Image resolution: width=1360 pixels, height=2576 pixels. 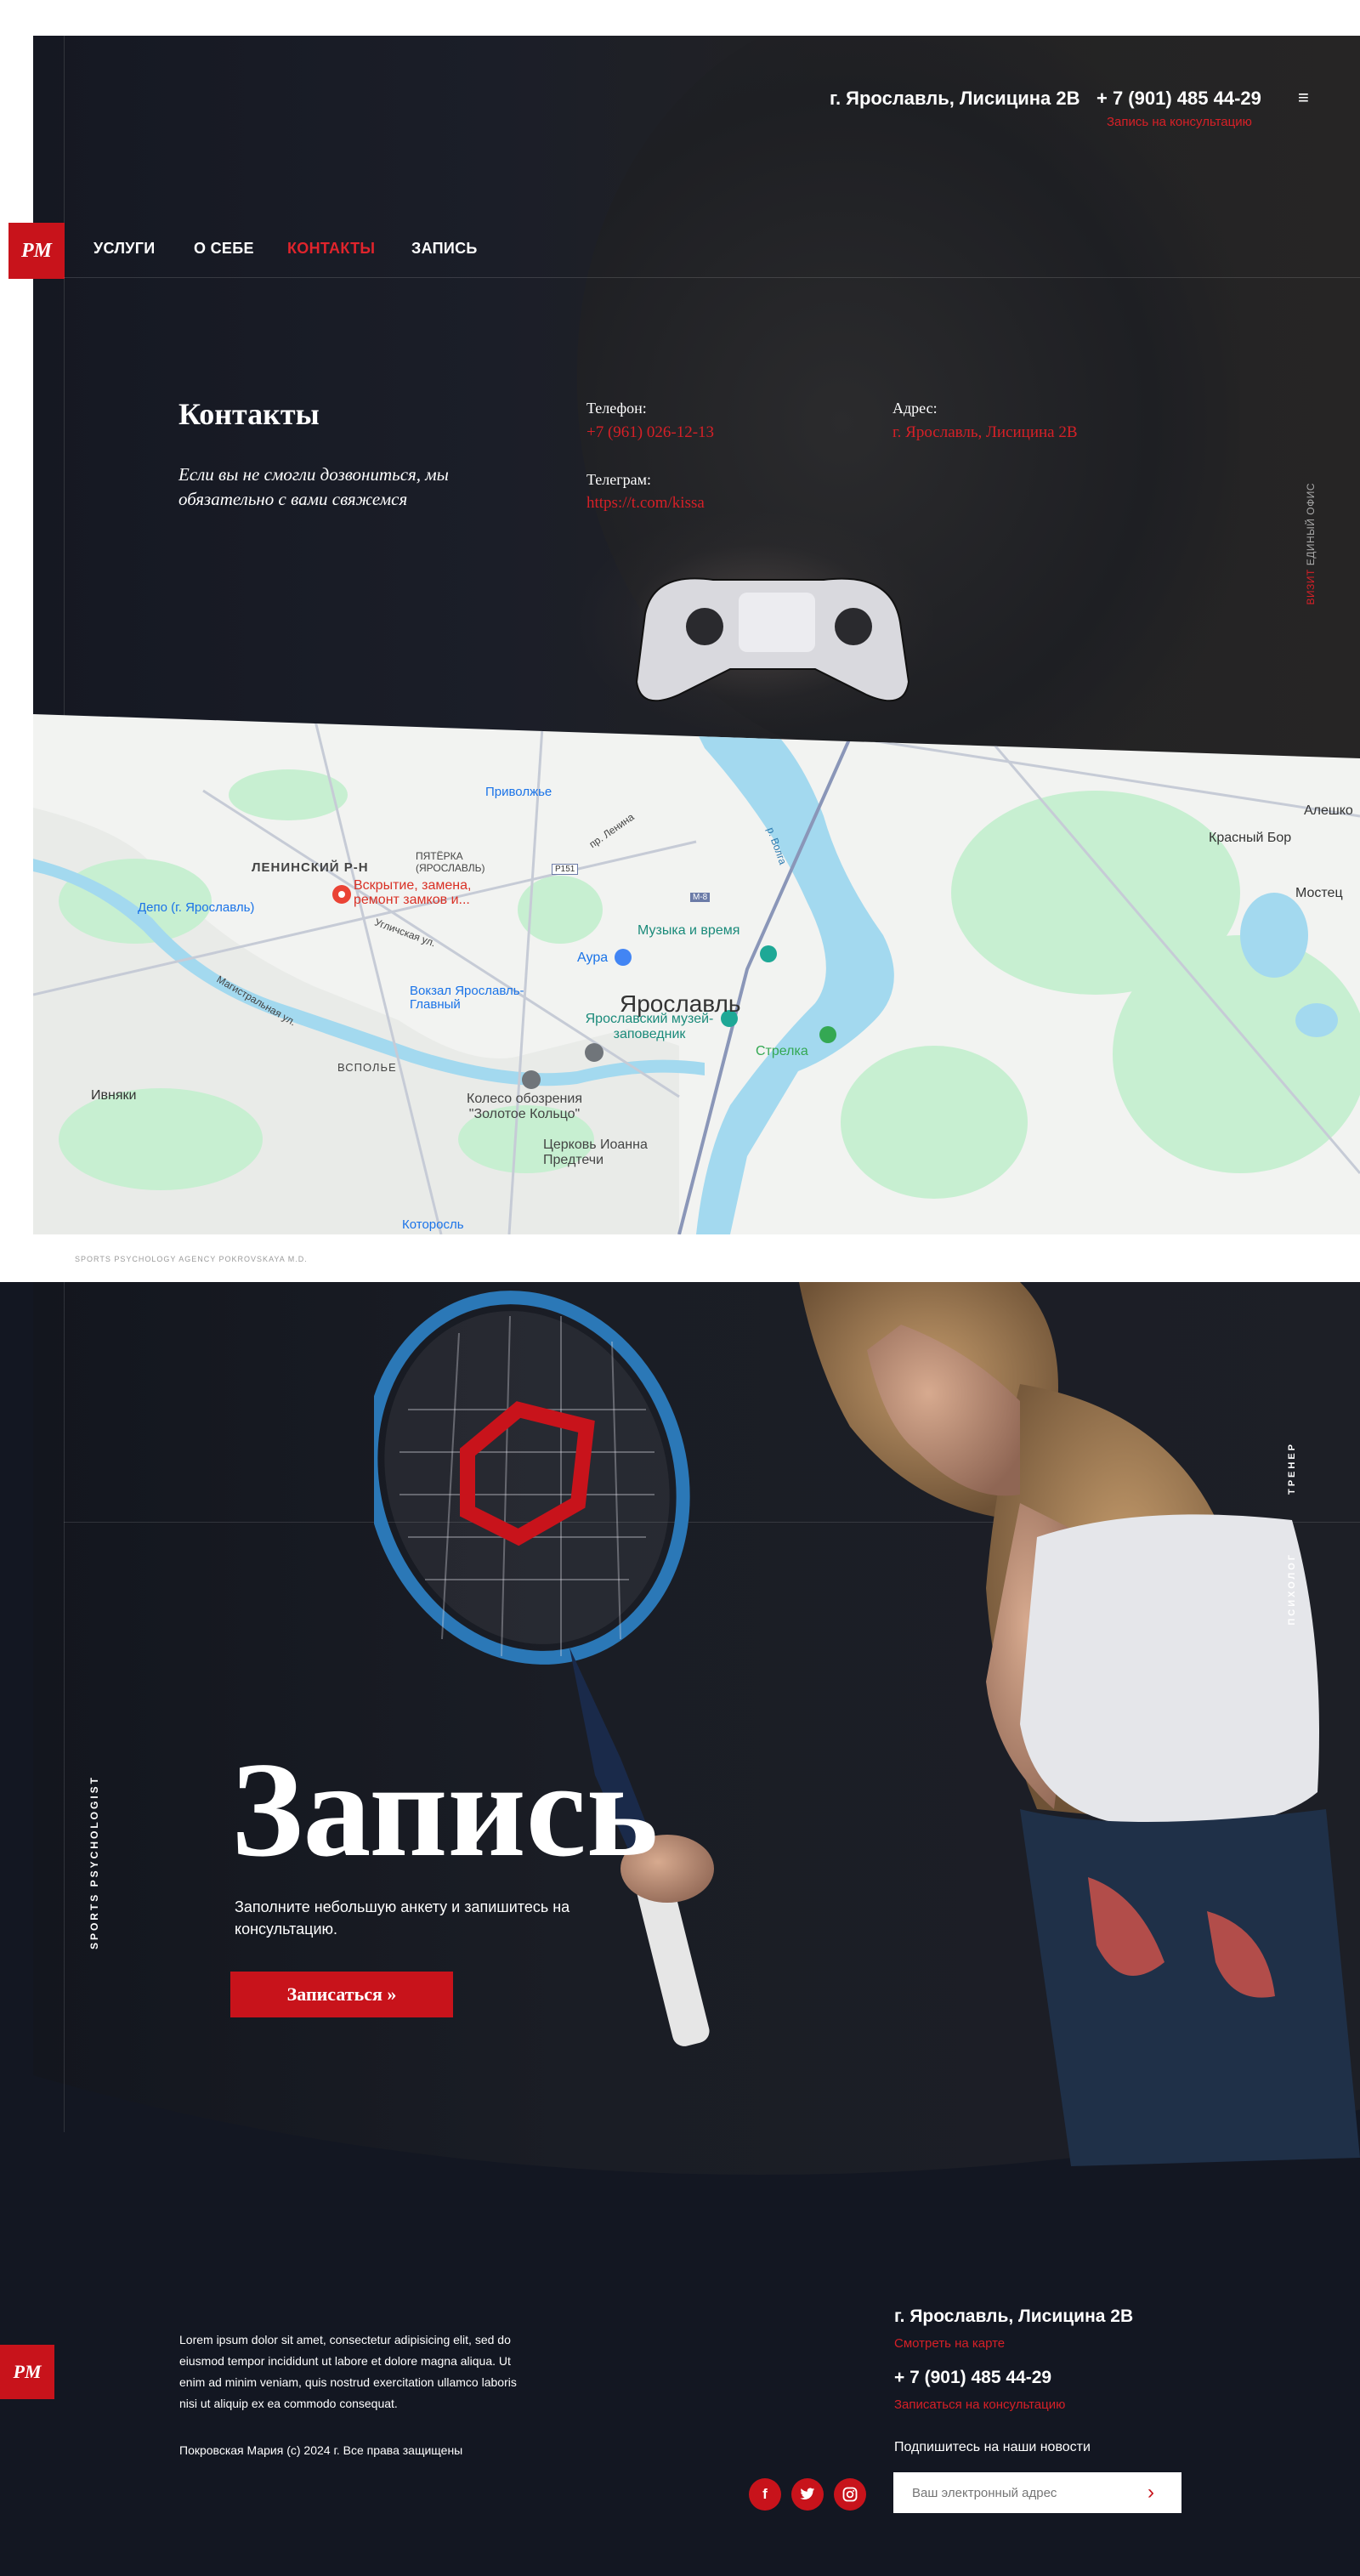 I want to click on newsletter-label: Подпишитесь на наши новости, so click(x=992, y=2447).